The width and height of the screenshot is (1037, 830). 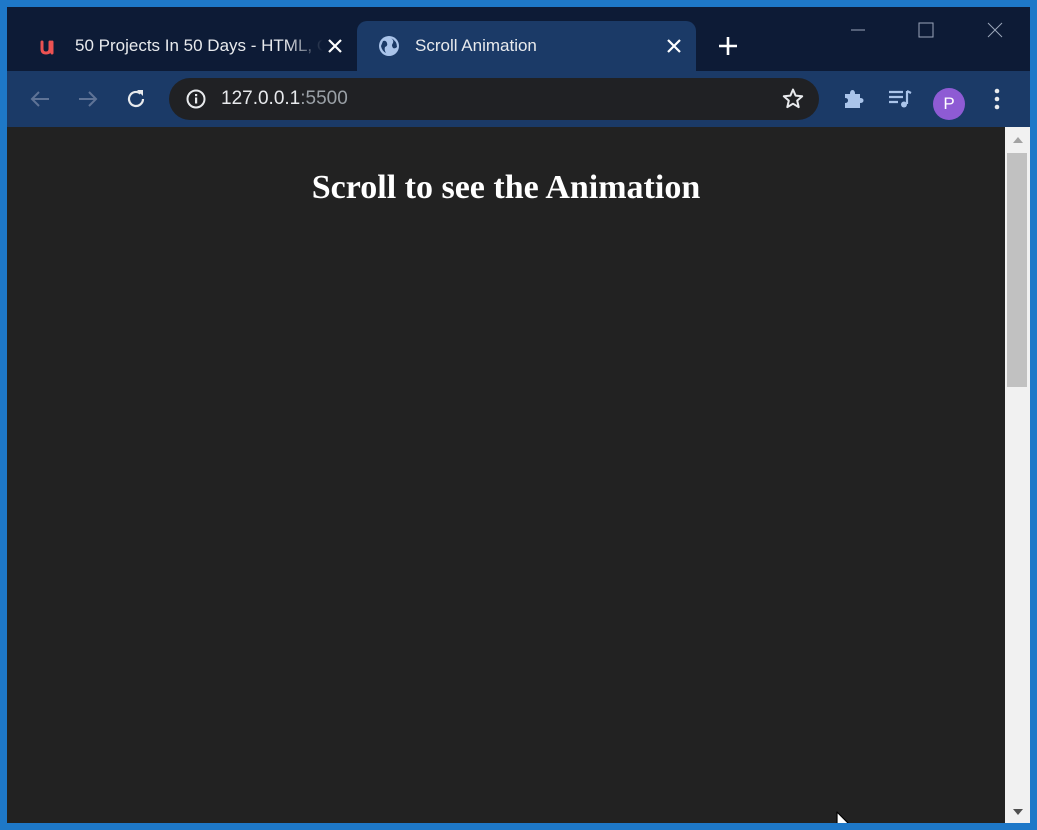 What do you see at coordinates (1017, 812) in the screenshot?
I see `scroll-down-arrow-icon` at bounding box center [1017, 812].